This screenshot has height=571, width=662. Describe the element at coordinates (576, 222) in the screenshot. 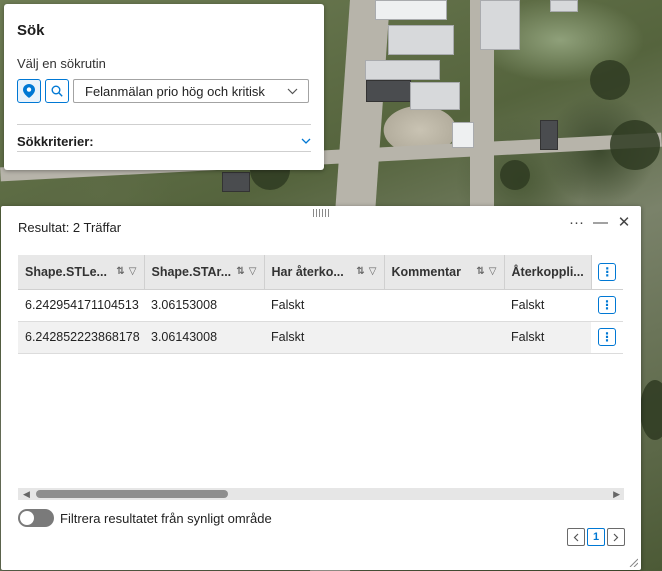

I see `more-options-icon: ···` at that location.